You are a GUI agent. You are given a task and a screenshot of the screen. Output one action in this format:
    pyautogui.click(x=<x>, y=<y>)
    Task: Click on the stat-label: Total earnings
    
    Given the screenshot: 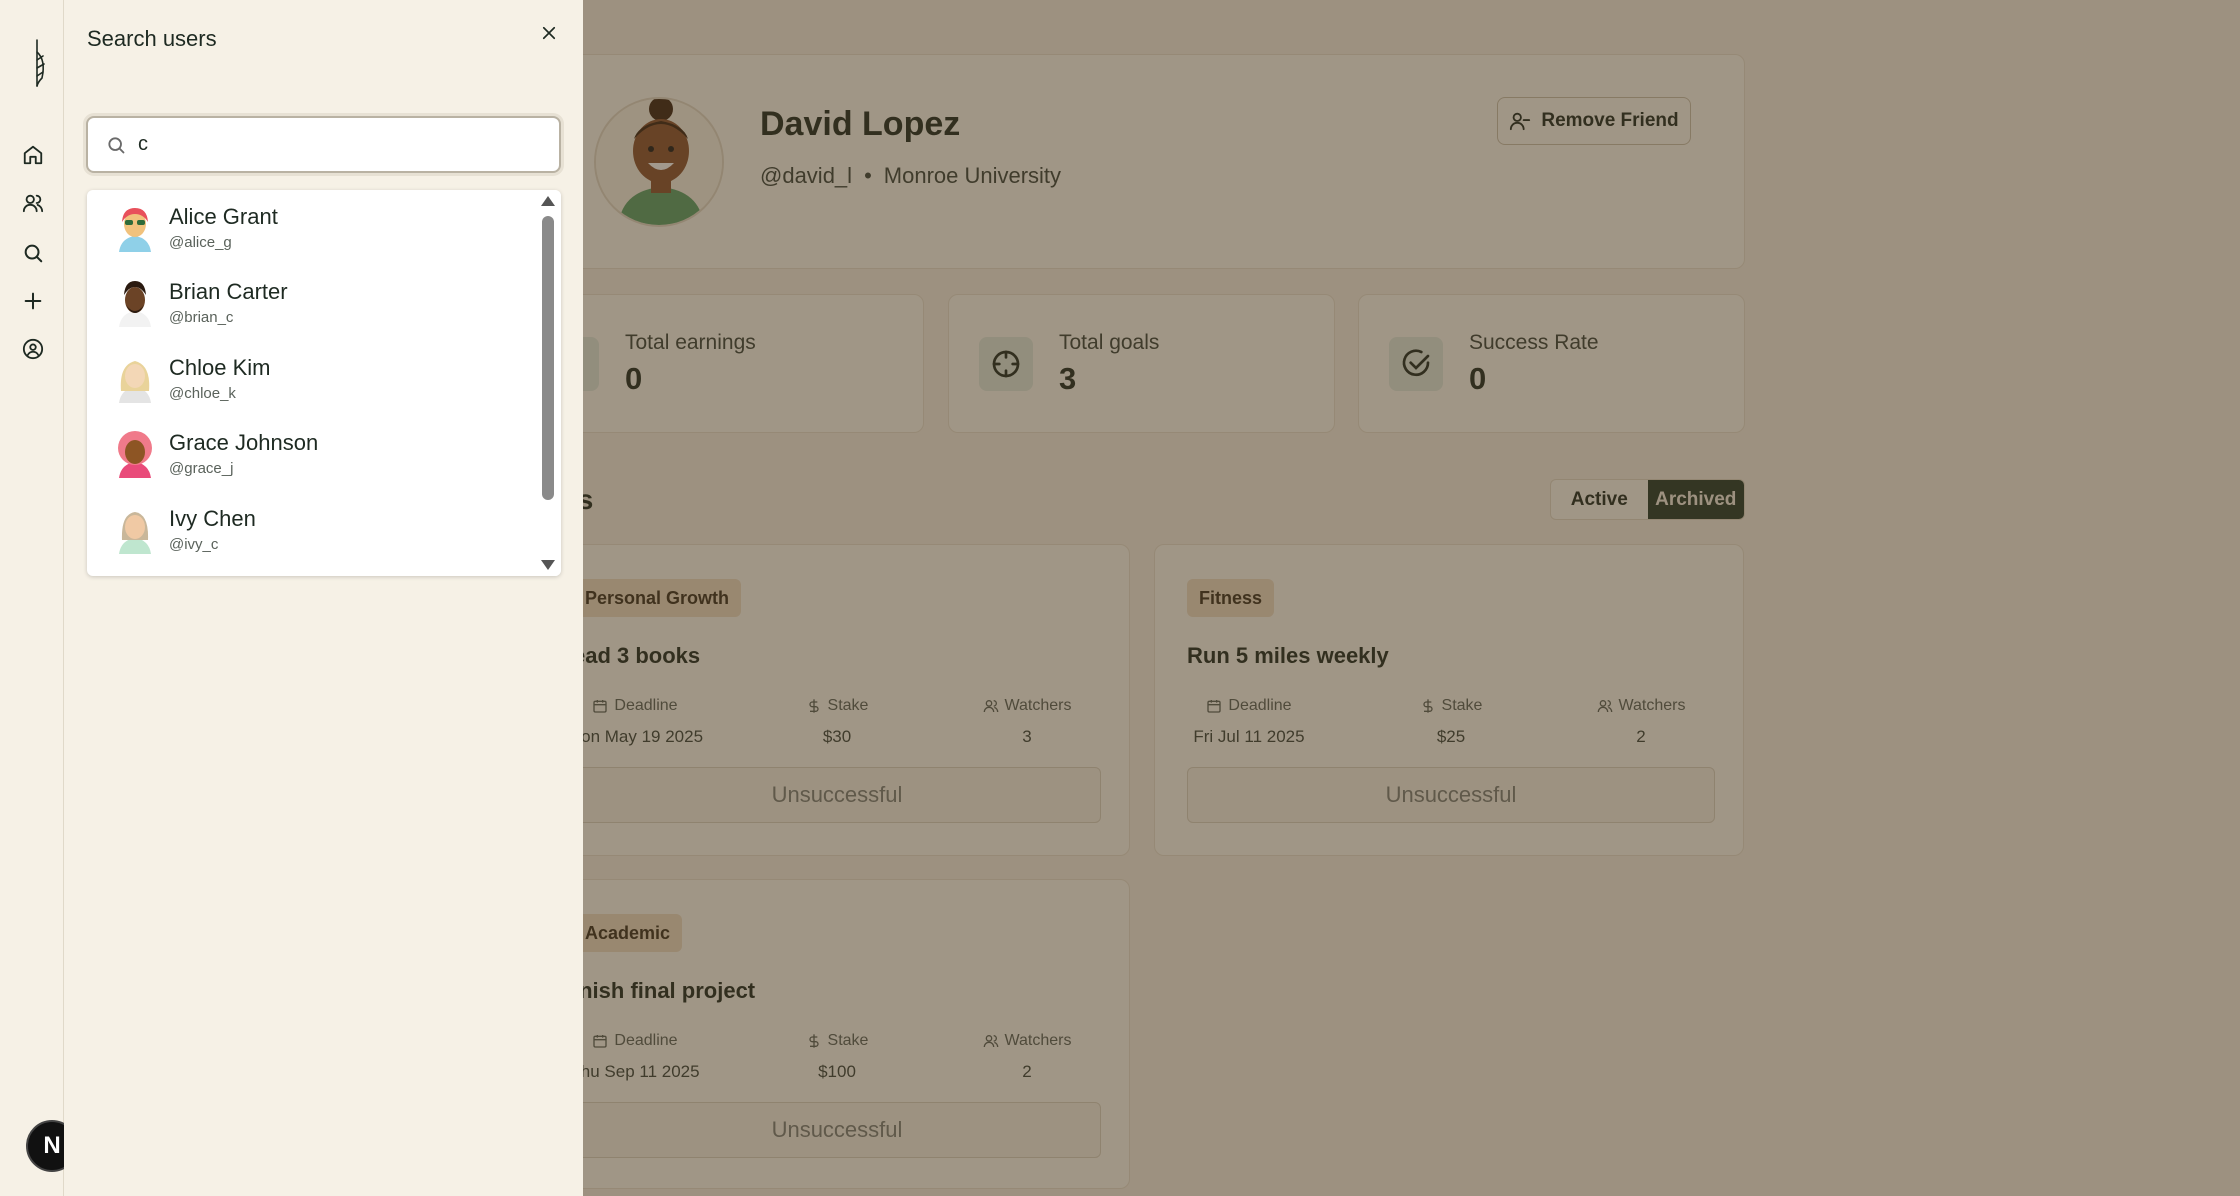 What is the action you would take?
    pyautogui.click(x=690, y=342)
    